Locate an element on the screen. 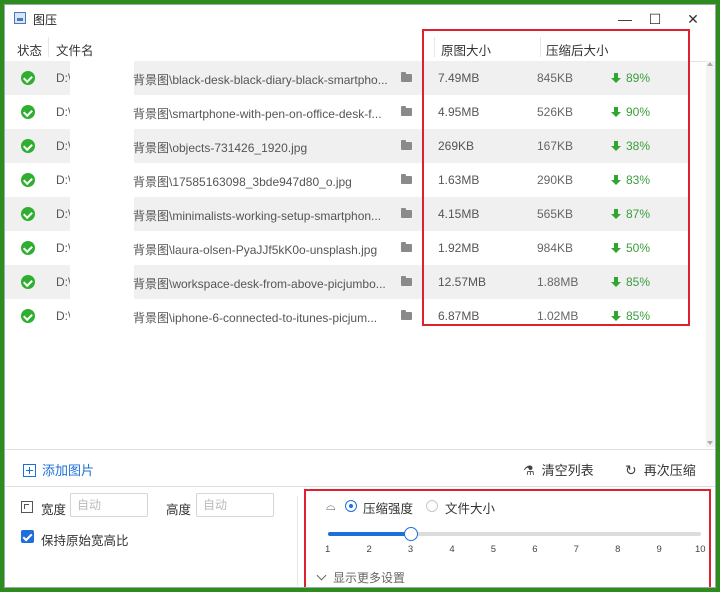 The height and width of the screenshot is (592, 720). slider-tick-label: 5 is located at coordinates (493, 549).